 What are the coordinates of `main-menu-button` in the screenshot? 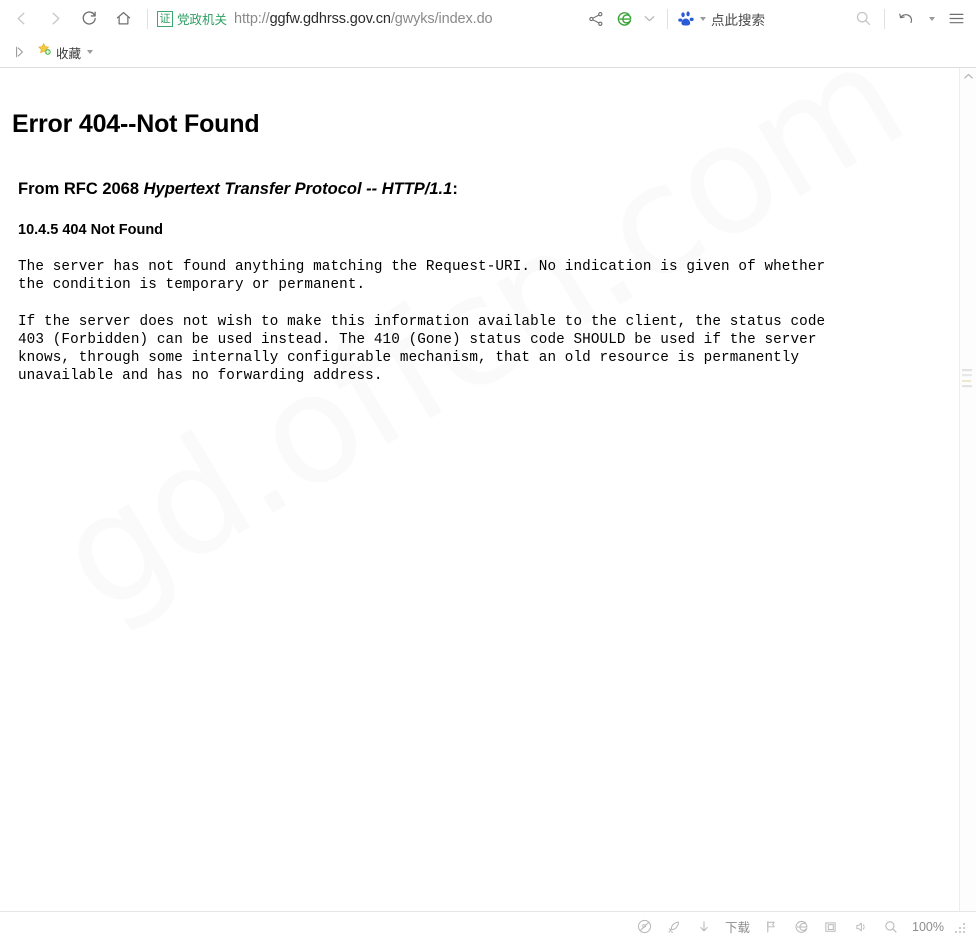 It's located at (956, 19).